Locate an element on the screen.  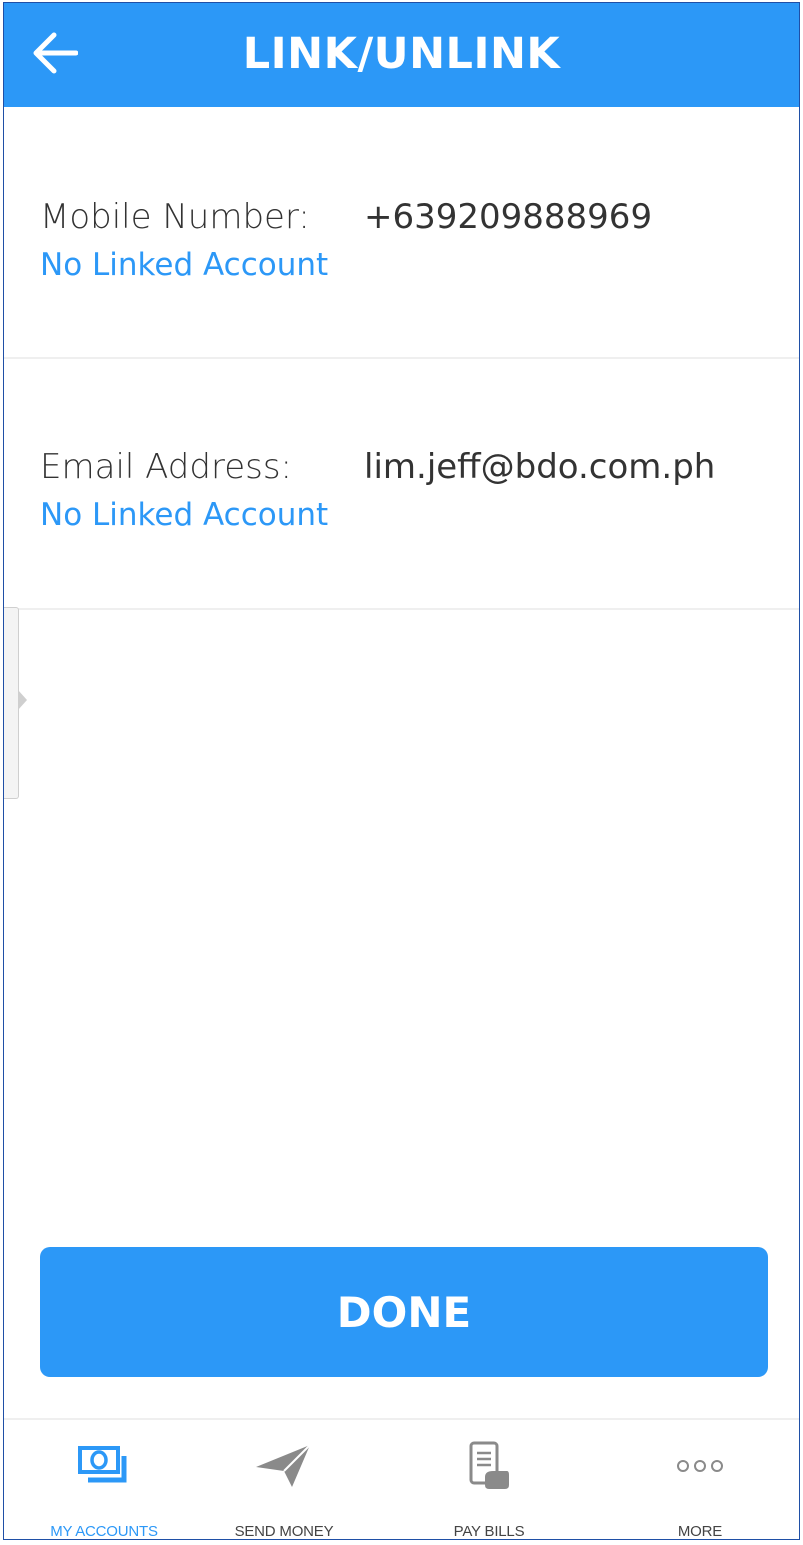
tab-pay-bills: PAY BILLS is located at coordinates (489, 1480).